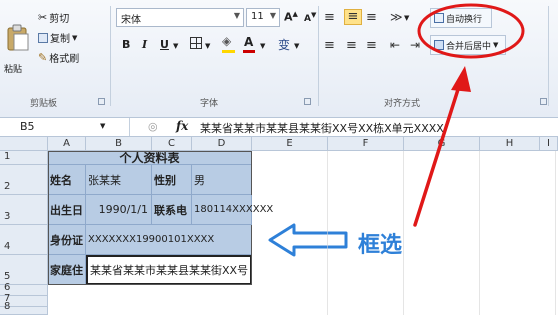 Image resolution: width=558 pixels, height=315 pixels. I want to click on cell-b2: 张某某, so click(119, 180).